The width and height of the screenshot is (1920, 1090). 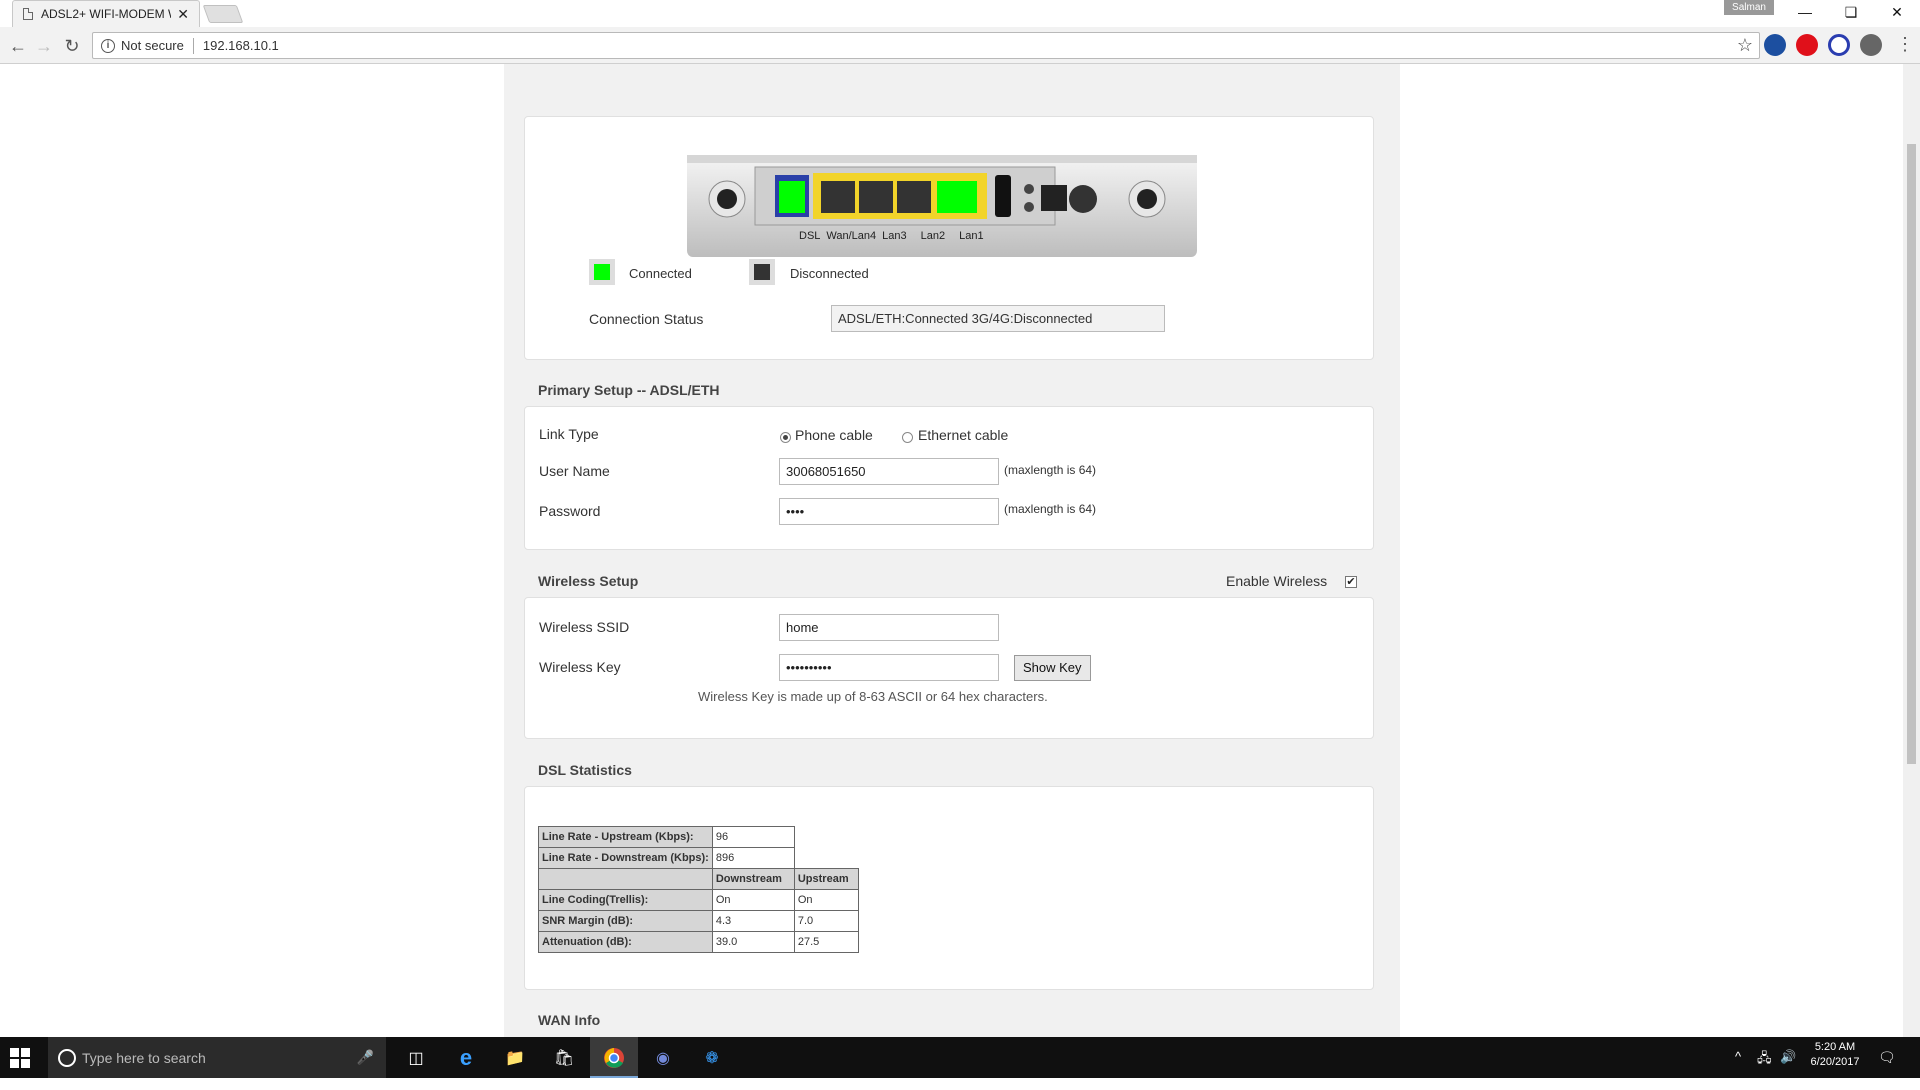 I want to click on port-labels: DSL Wan/Lan4 Lan3 Lan2 Lan1, so click(x=891, y=236).